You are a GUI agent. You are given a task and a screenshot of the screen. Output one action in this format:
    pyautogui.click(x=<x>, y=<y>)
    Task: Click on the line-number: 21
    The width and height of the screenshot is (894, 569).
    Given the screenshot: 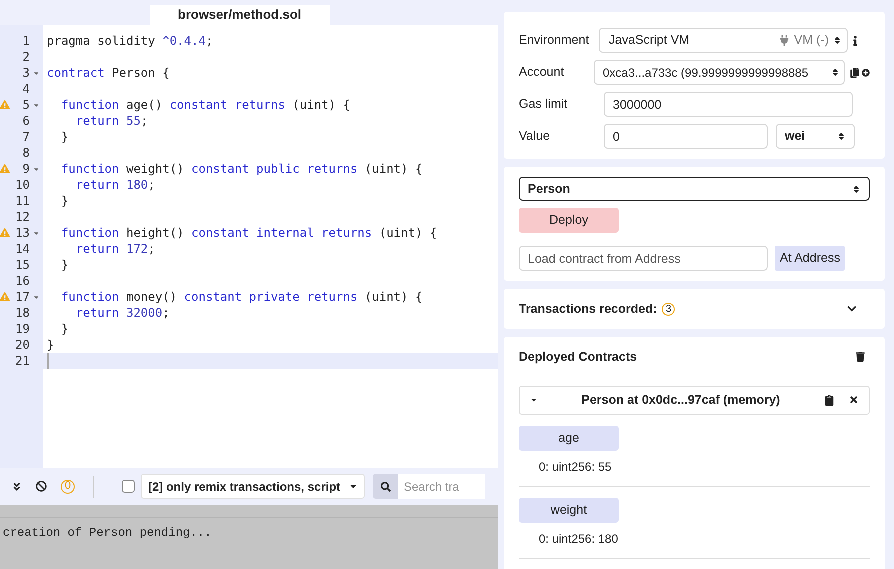 What is the action you would take?
    pyautogui.click(x=23, y=361)
    